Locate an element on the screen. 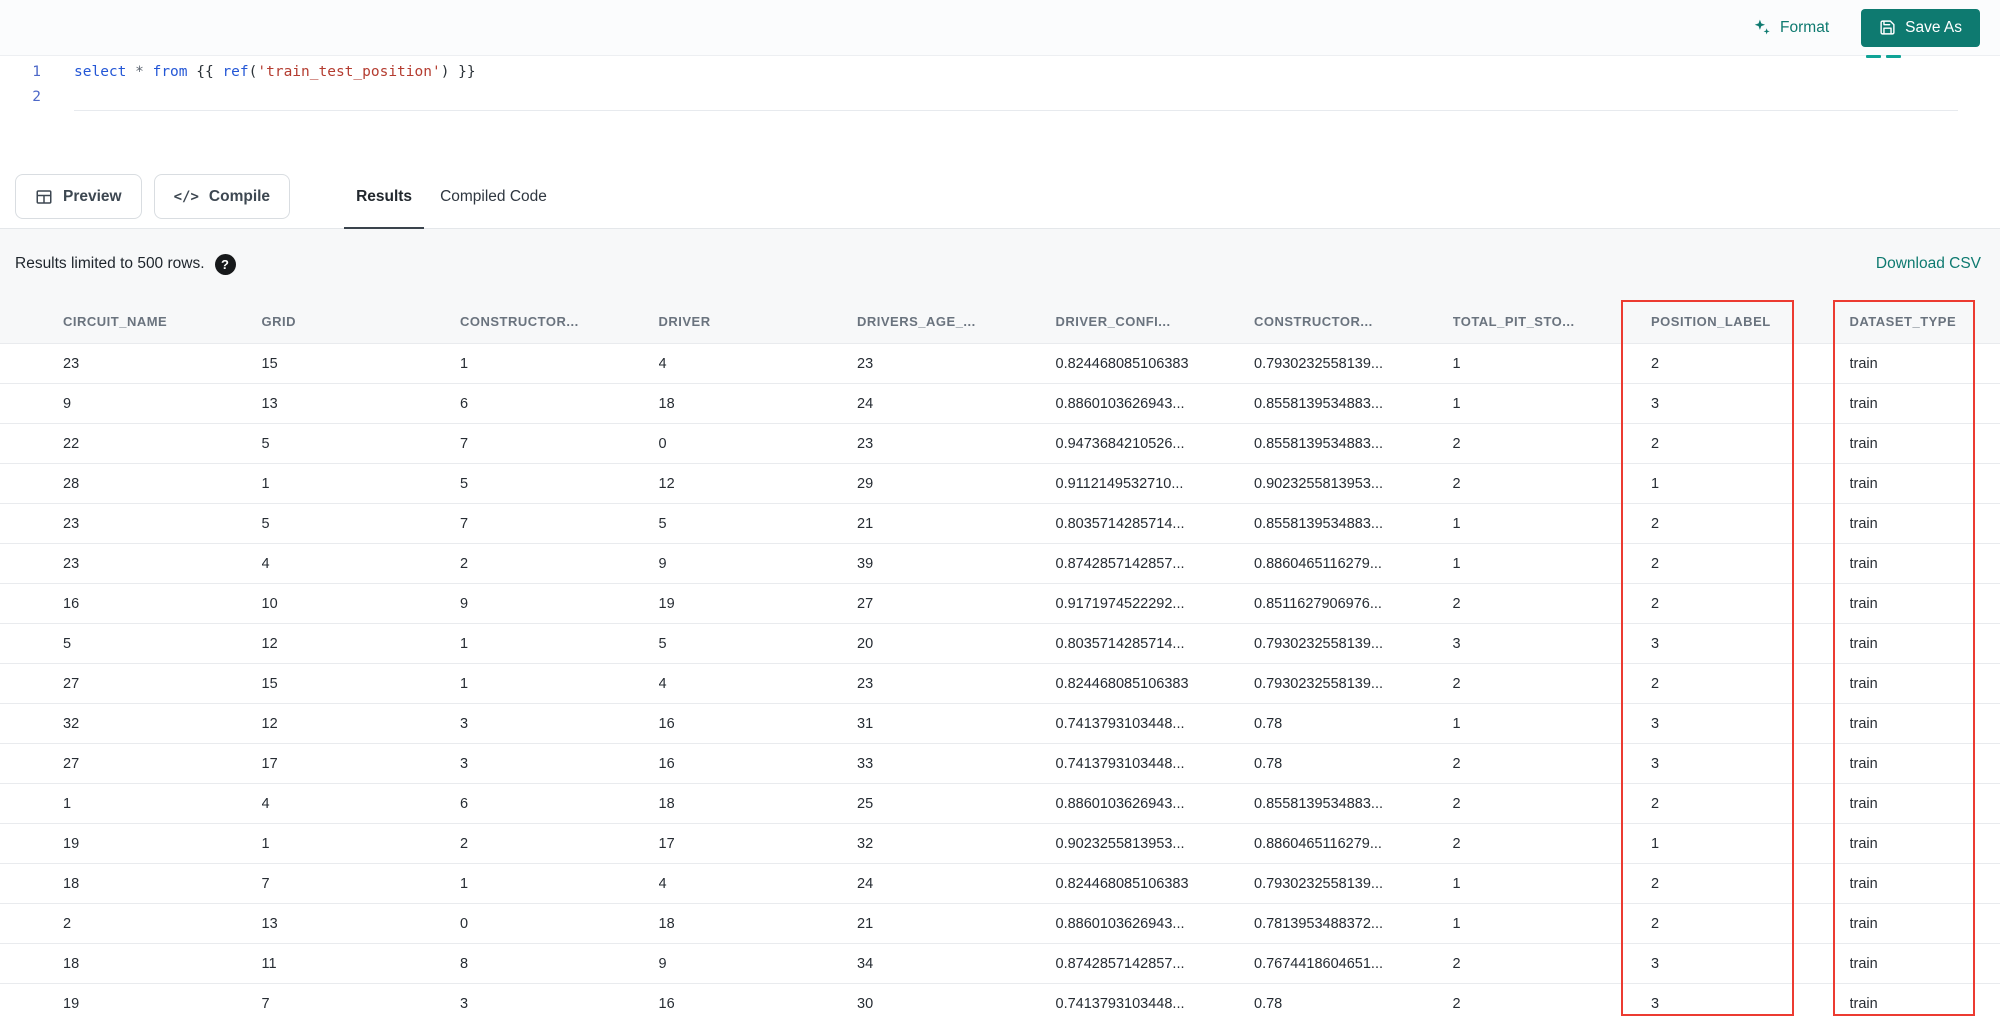 This screenshot has width=2000, height=1020. tab-compiled-code-label: Compiled Code is located at coordinates (493, 196).